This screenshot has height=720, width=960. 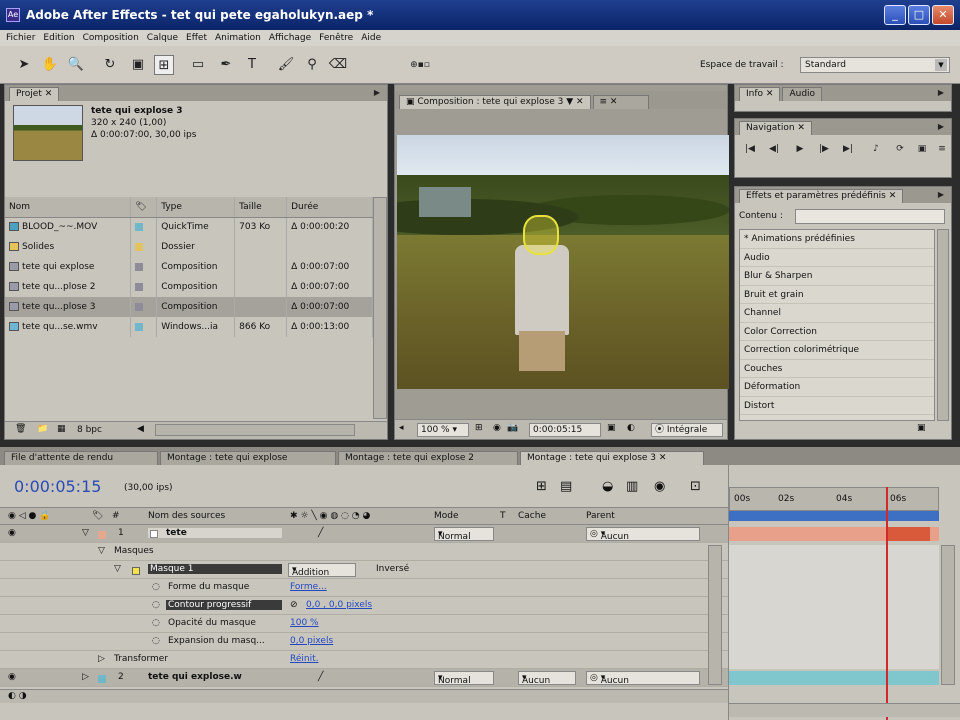 What do you see at coordinates (261, 207) in the screenshot?
I see `column-size: Taille` at bounding box center [261, 207].